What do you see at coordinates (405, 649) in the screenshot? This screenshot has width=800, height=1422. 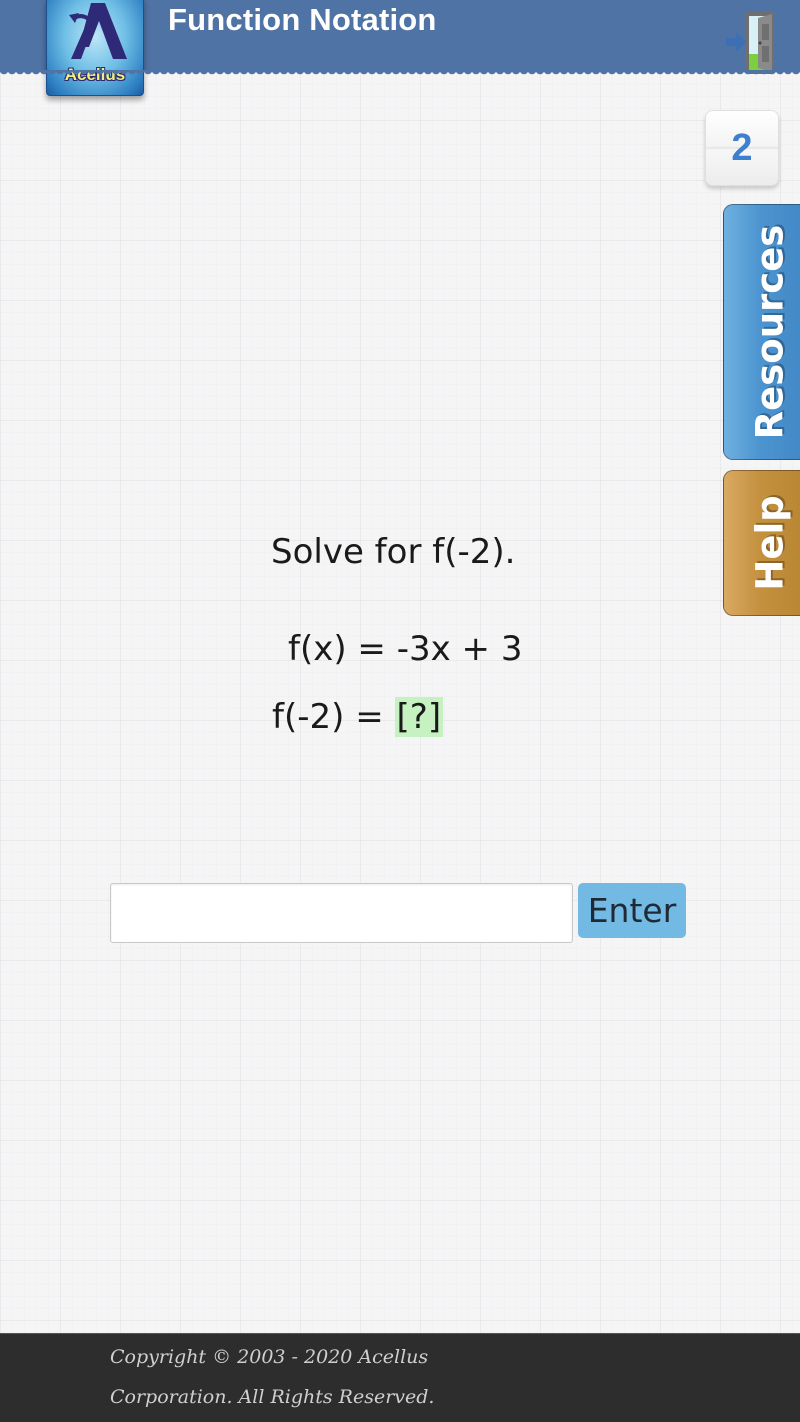 I see `function-equation: f(x) = -3x + 3` at bounding box center [405, 649].